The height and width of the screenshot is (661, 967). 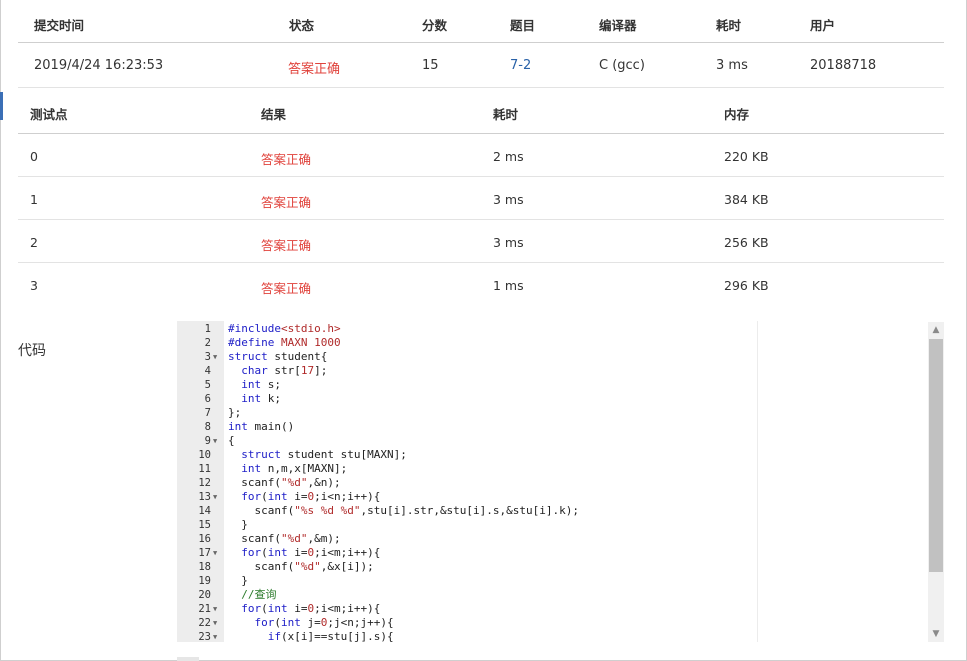 I want to click on code-token: ,&x[i]);, so click(x=347, y=566).